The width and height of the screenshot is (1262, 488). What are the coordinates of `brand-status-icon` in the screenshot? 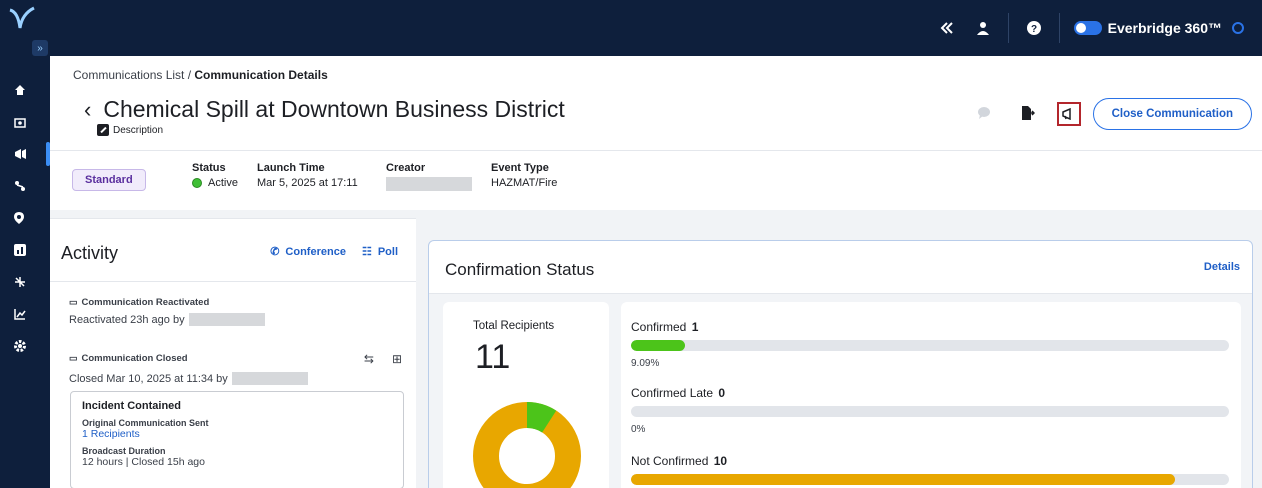 It's located at (1238, 28).